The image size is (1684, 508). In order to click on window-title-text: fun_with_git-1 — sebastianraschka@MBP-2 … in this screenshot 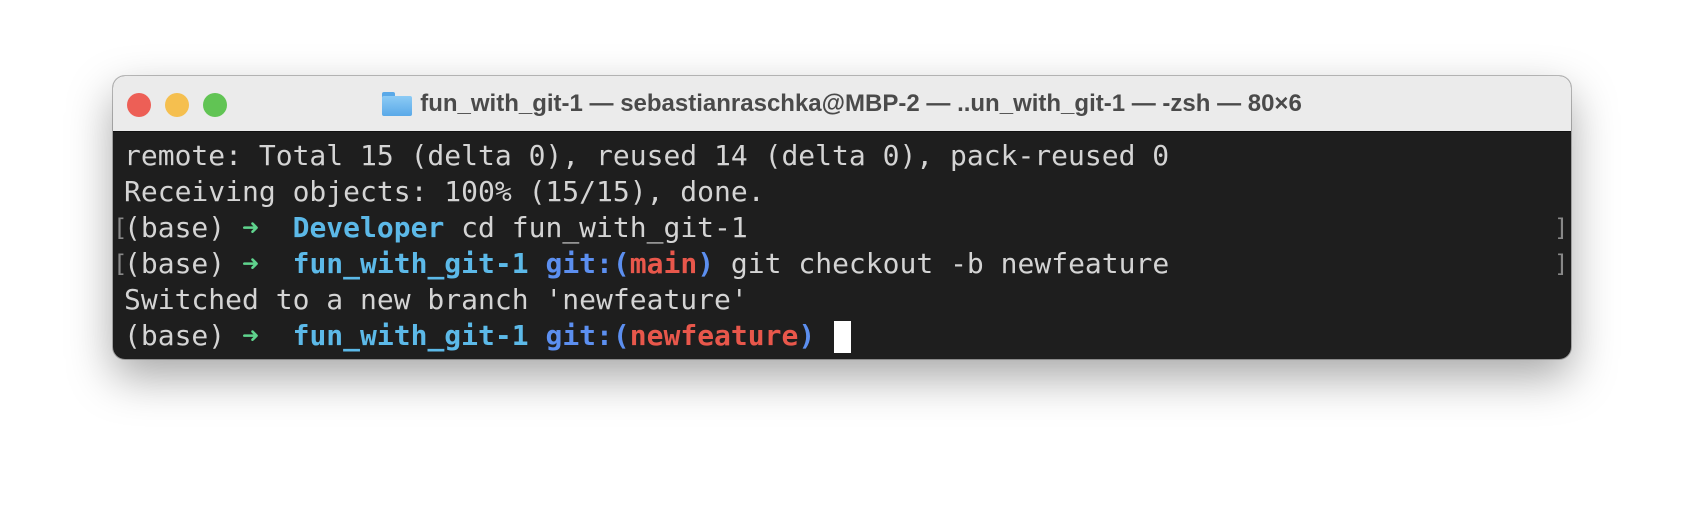, I will do `click(861, 103)`.